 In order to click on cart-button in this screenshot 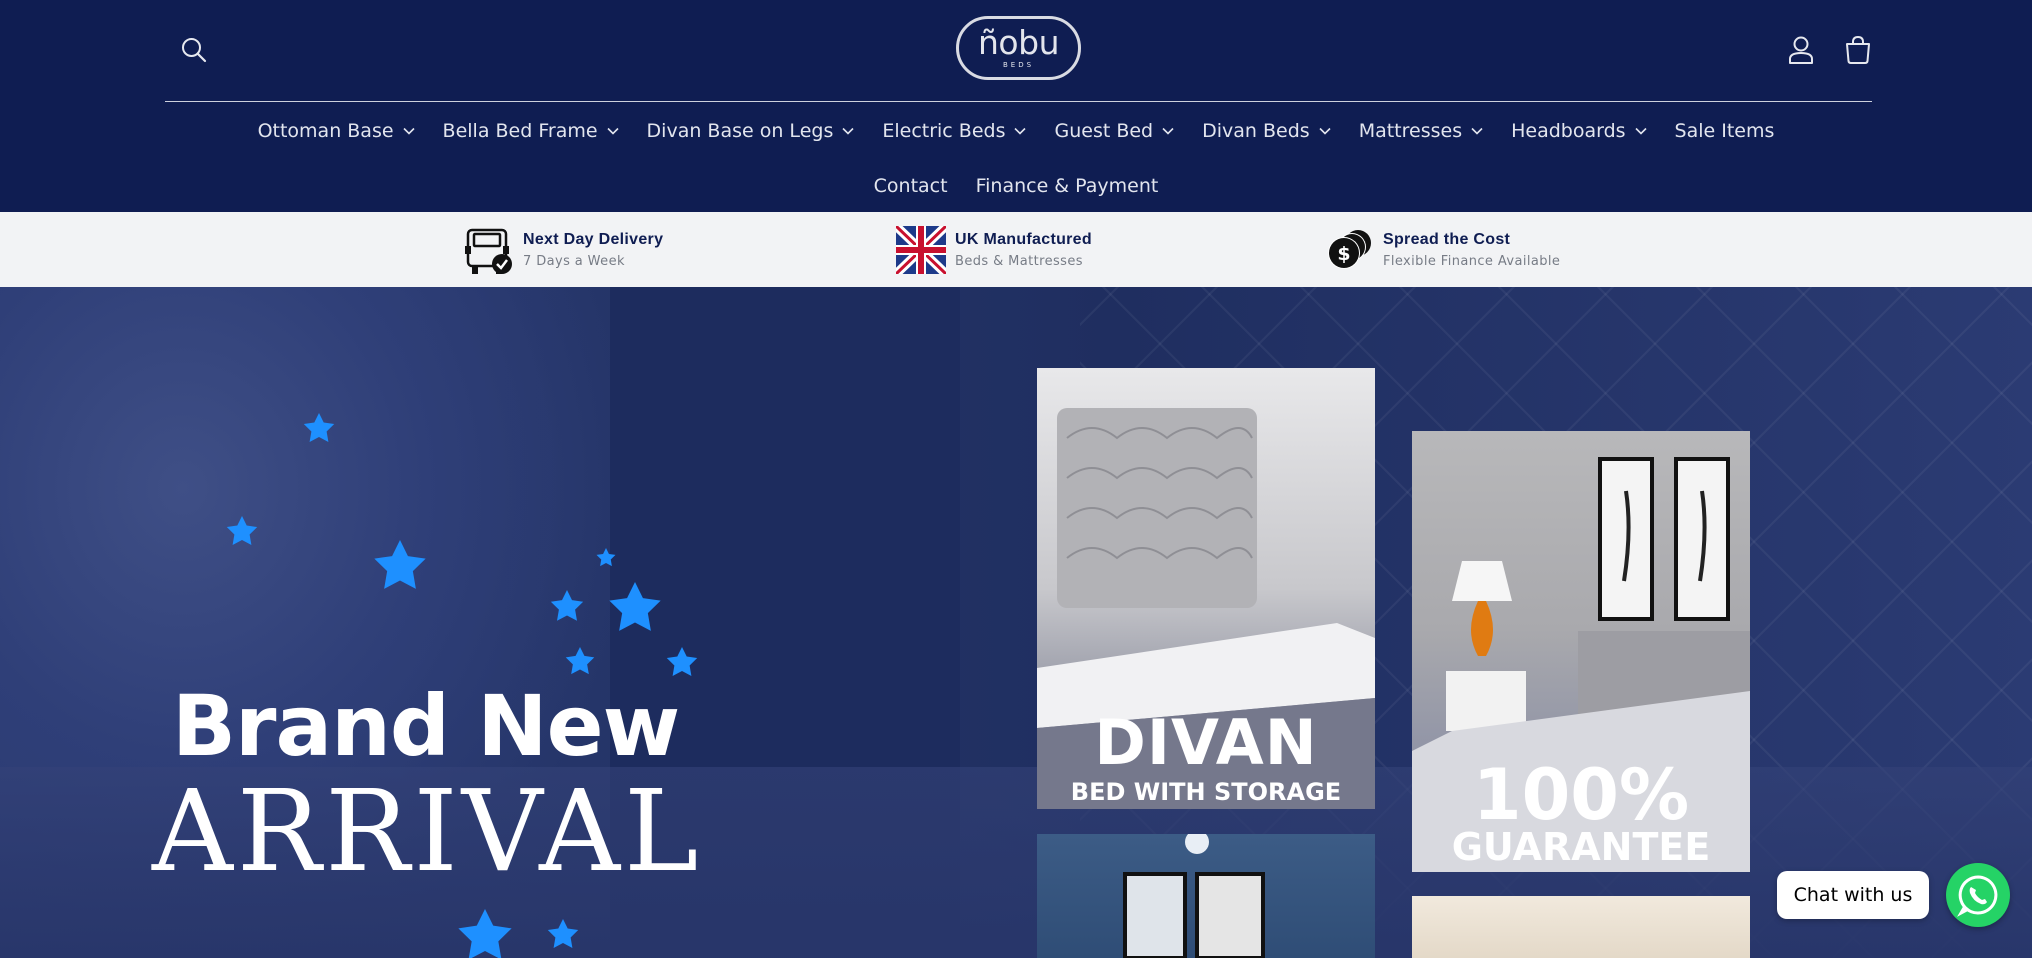, I will do `click(1858, 50)`.